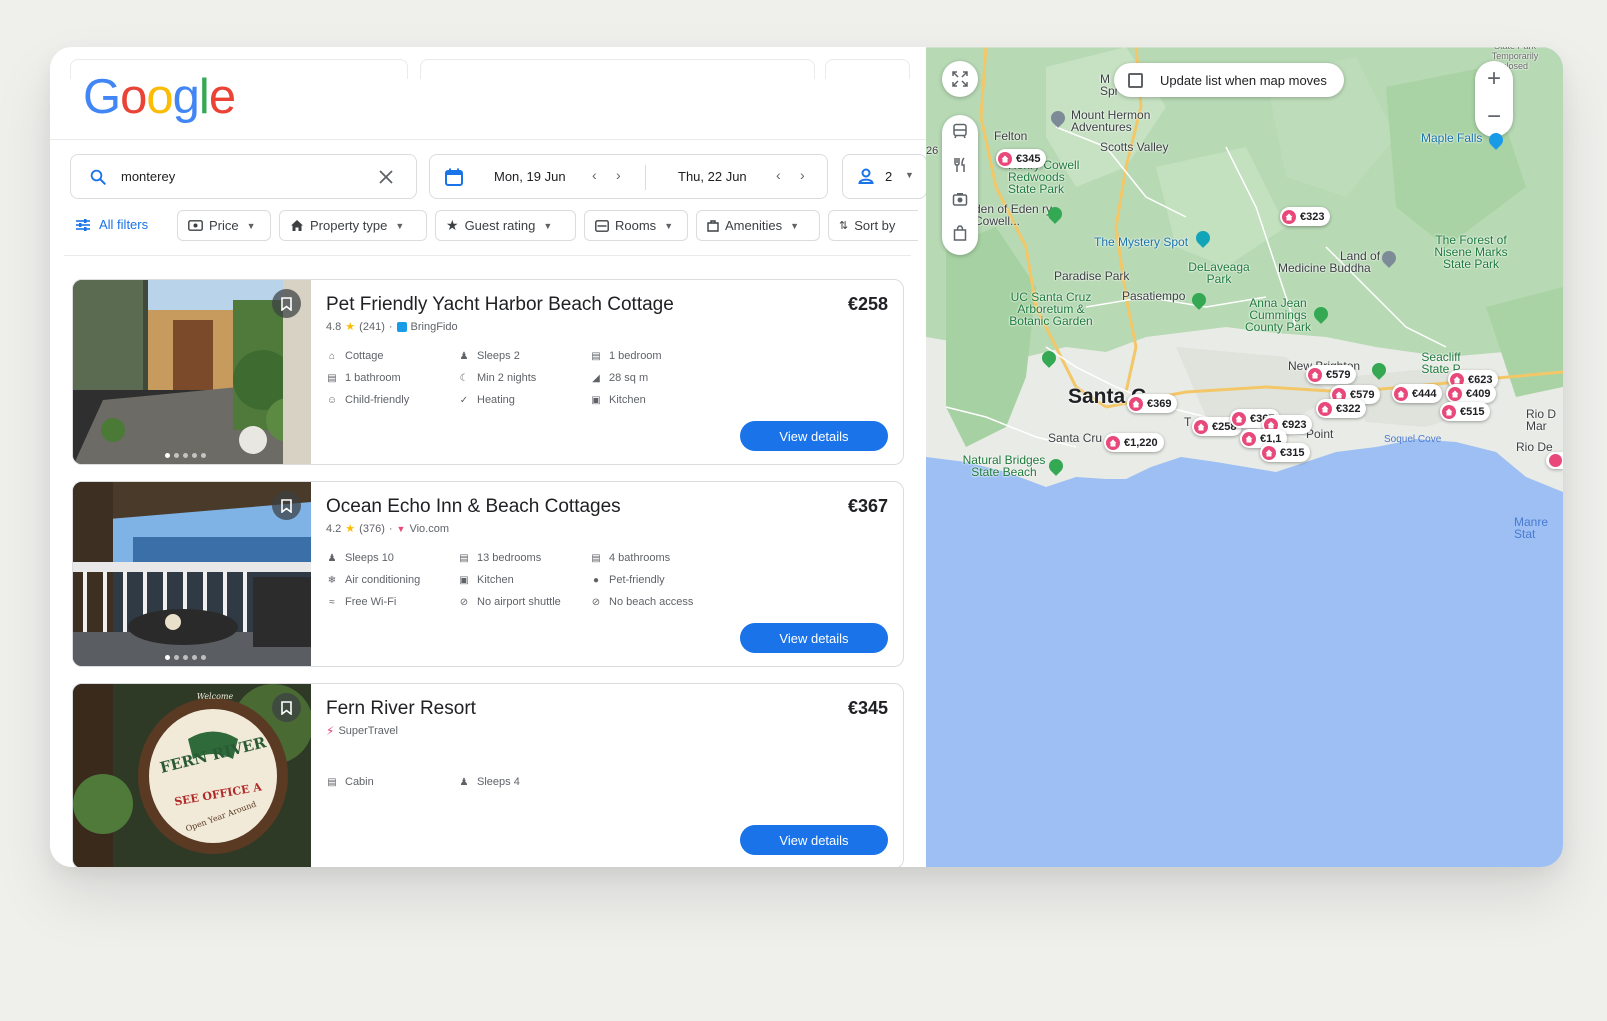 This screenshot has height=1021, width=1607. I want to click on amenity-label: Min 2 nights, so click(507, 378).